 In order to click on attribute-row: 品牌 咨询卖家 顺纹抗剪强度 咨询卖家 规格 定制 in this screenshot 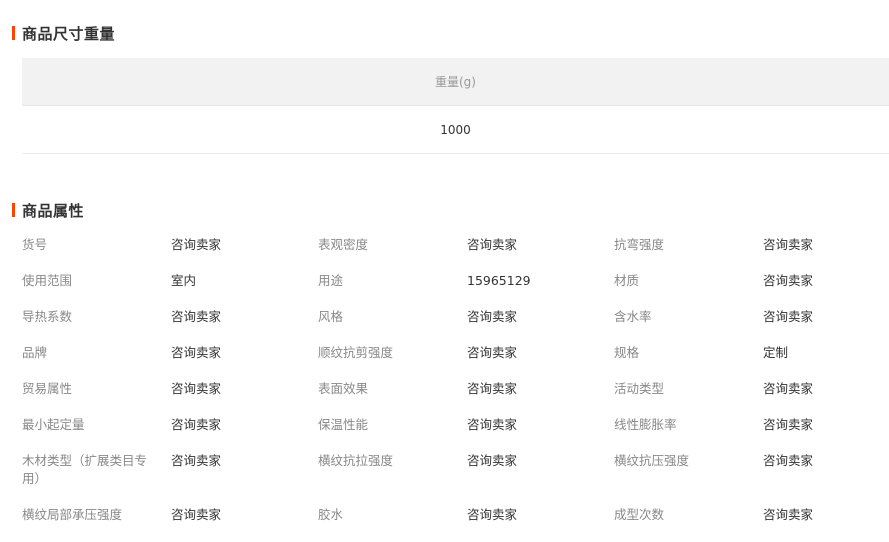, I will do `click(455, 362)`.